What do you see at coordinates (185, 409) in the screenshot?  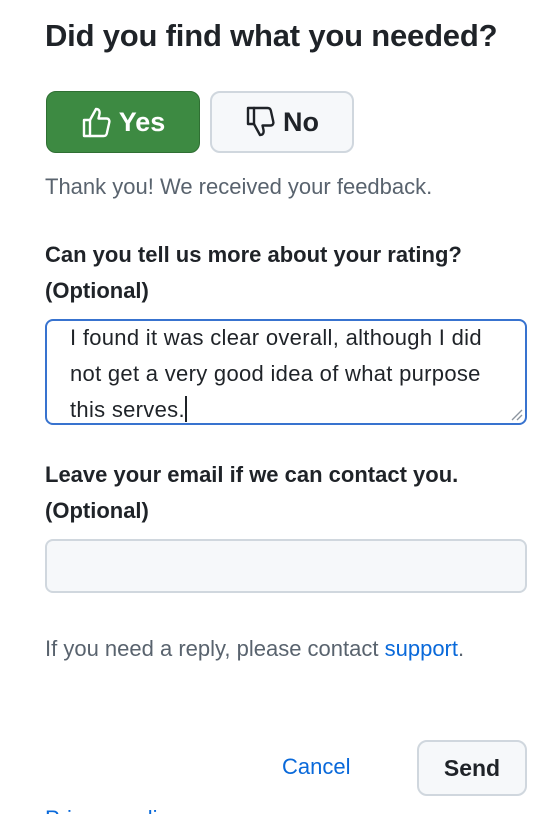 I see `text-caret` at bounding box center [185, 409].